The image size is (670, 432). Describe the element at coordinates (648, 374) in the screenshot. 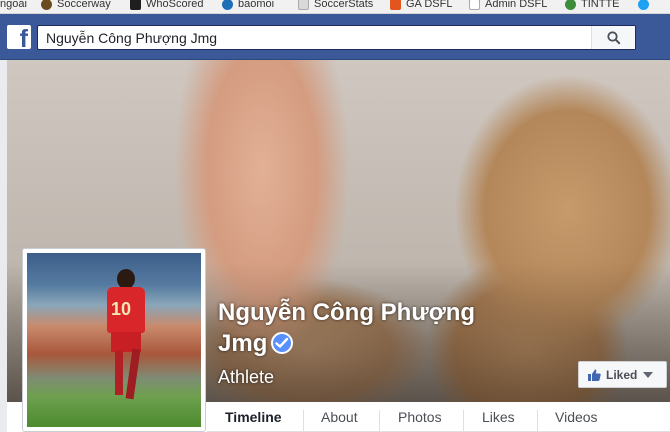

I see `chevron-down-icon` at that location.